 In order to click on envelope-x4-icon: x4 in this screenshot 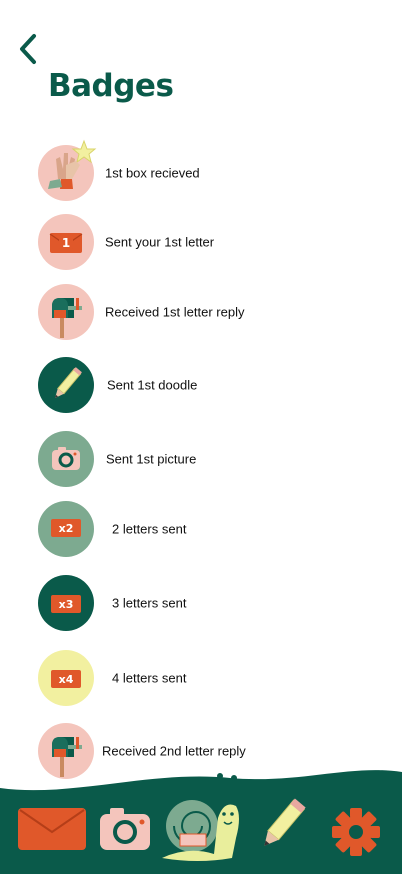, I will do `click(66, 678)`.